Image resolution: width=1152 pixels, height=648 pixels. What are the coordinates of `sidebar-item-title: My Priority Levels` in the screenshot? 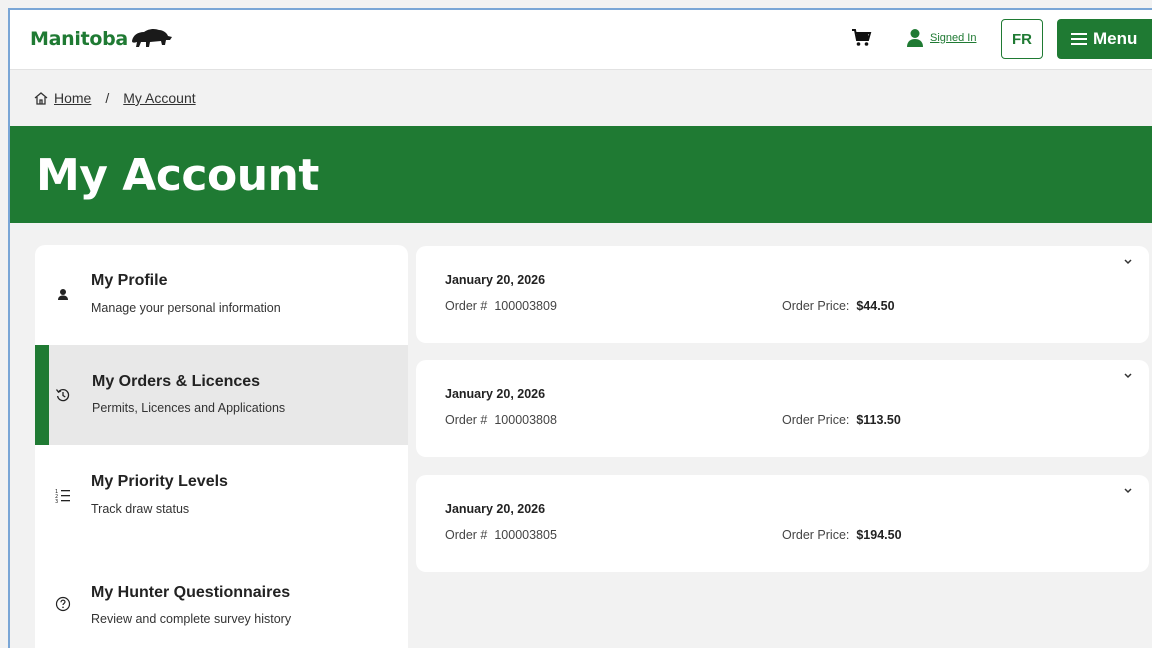 It's located at (159, 481).